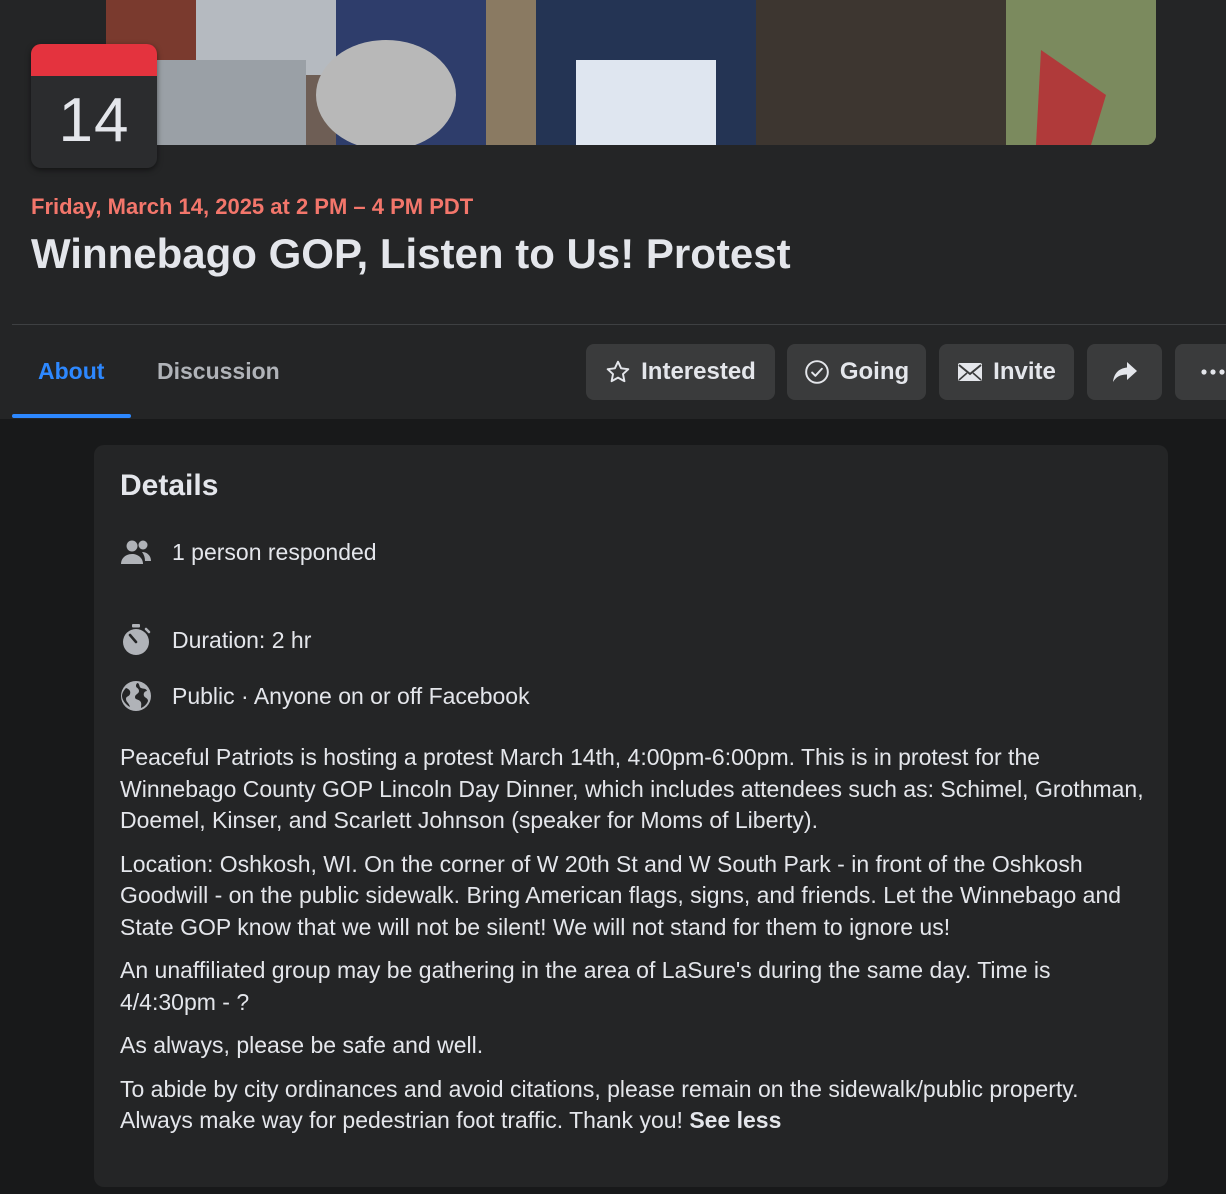  I want to click on responded-row: 1 person responded, so click(248, 552).